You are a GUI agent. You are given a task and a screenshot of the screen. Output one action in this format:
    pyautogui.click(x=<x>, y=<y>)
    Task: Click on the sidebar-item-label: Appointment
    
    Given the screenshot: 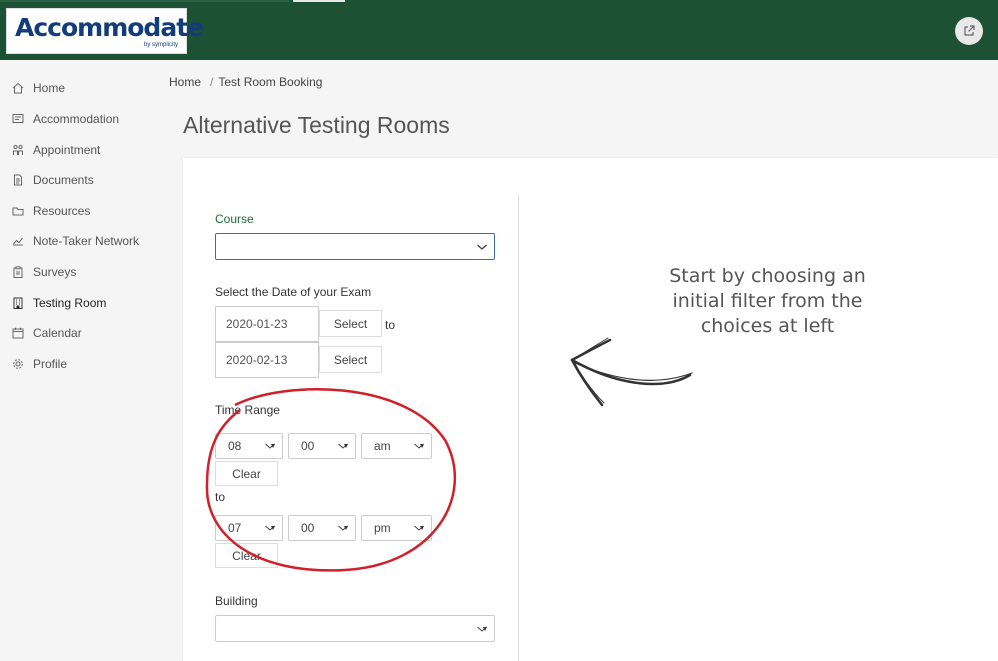 What is the action you would take?
    pyautogui.click(x=67, y=150)
    